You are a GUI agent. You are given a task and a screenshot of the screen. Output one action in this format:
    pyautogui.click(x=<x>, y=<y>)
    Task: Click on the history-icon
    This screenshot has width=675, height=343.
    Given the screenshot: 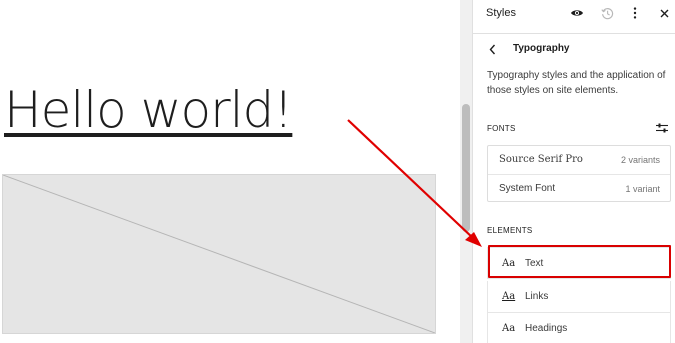 What is the action you would take?
    pyautogui.click(x=606, y=13)
    